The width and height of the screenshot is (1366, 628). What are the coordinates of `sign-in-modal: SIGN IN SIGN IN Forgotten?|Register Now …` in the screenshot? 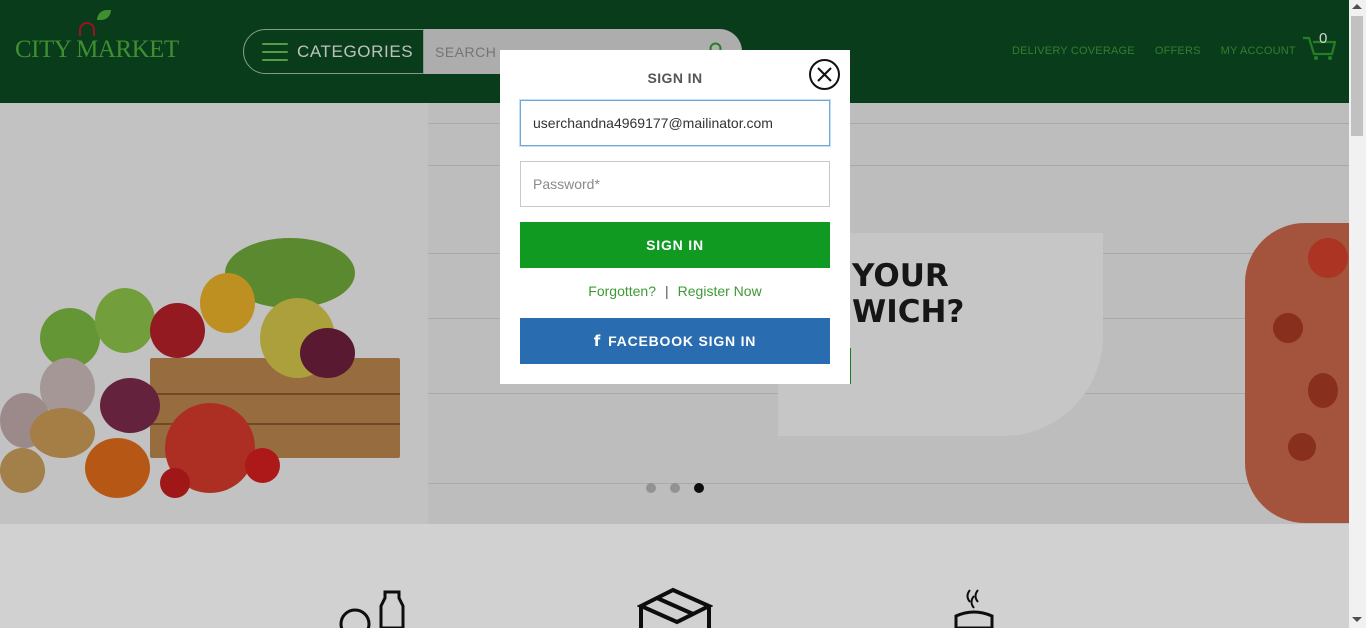 It's located at (675, 217).